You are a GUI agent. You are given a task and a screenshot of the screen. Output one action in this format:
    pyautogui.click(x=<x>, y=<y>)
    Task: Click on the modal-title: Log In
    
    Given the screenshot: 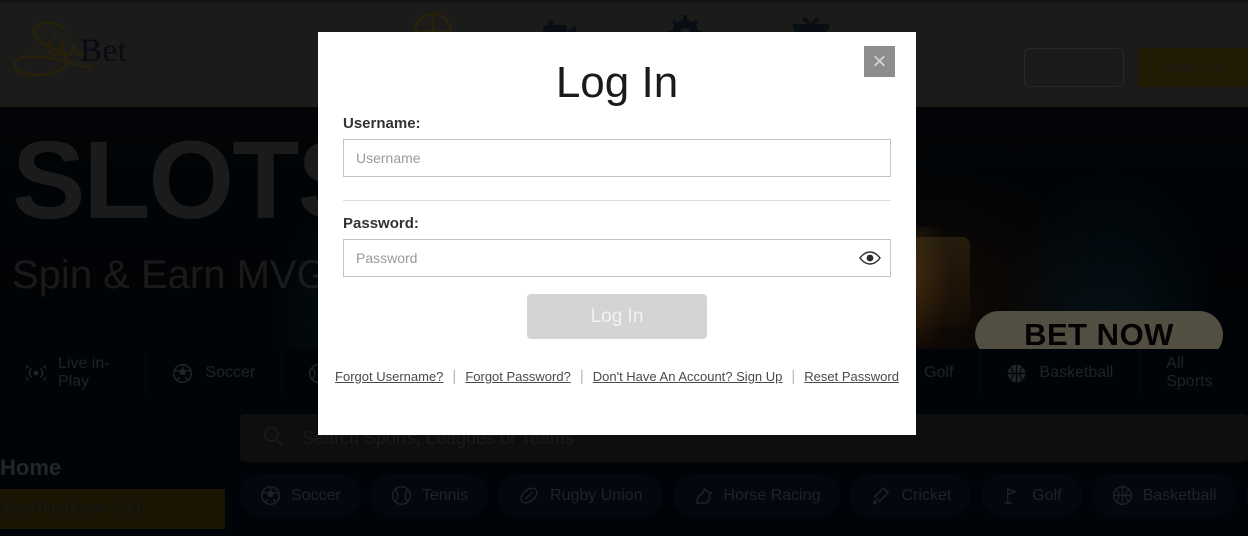 What is the action you would take?
    pyautogui.click(x=617, y=82)
    